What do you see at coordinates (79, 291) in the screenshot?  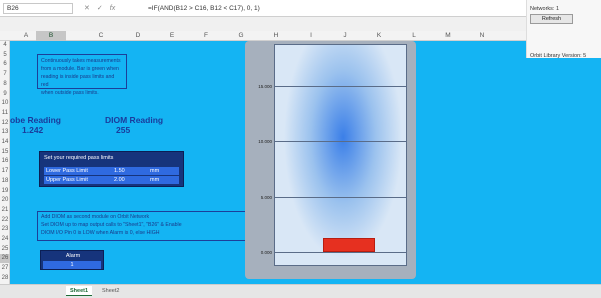 I see `tab-sheet1: Sheet1` at bounding box center [79, 291].